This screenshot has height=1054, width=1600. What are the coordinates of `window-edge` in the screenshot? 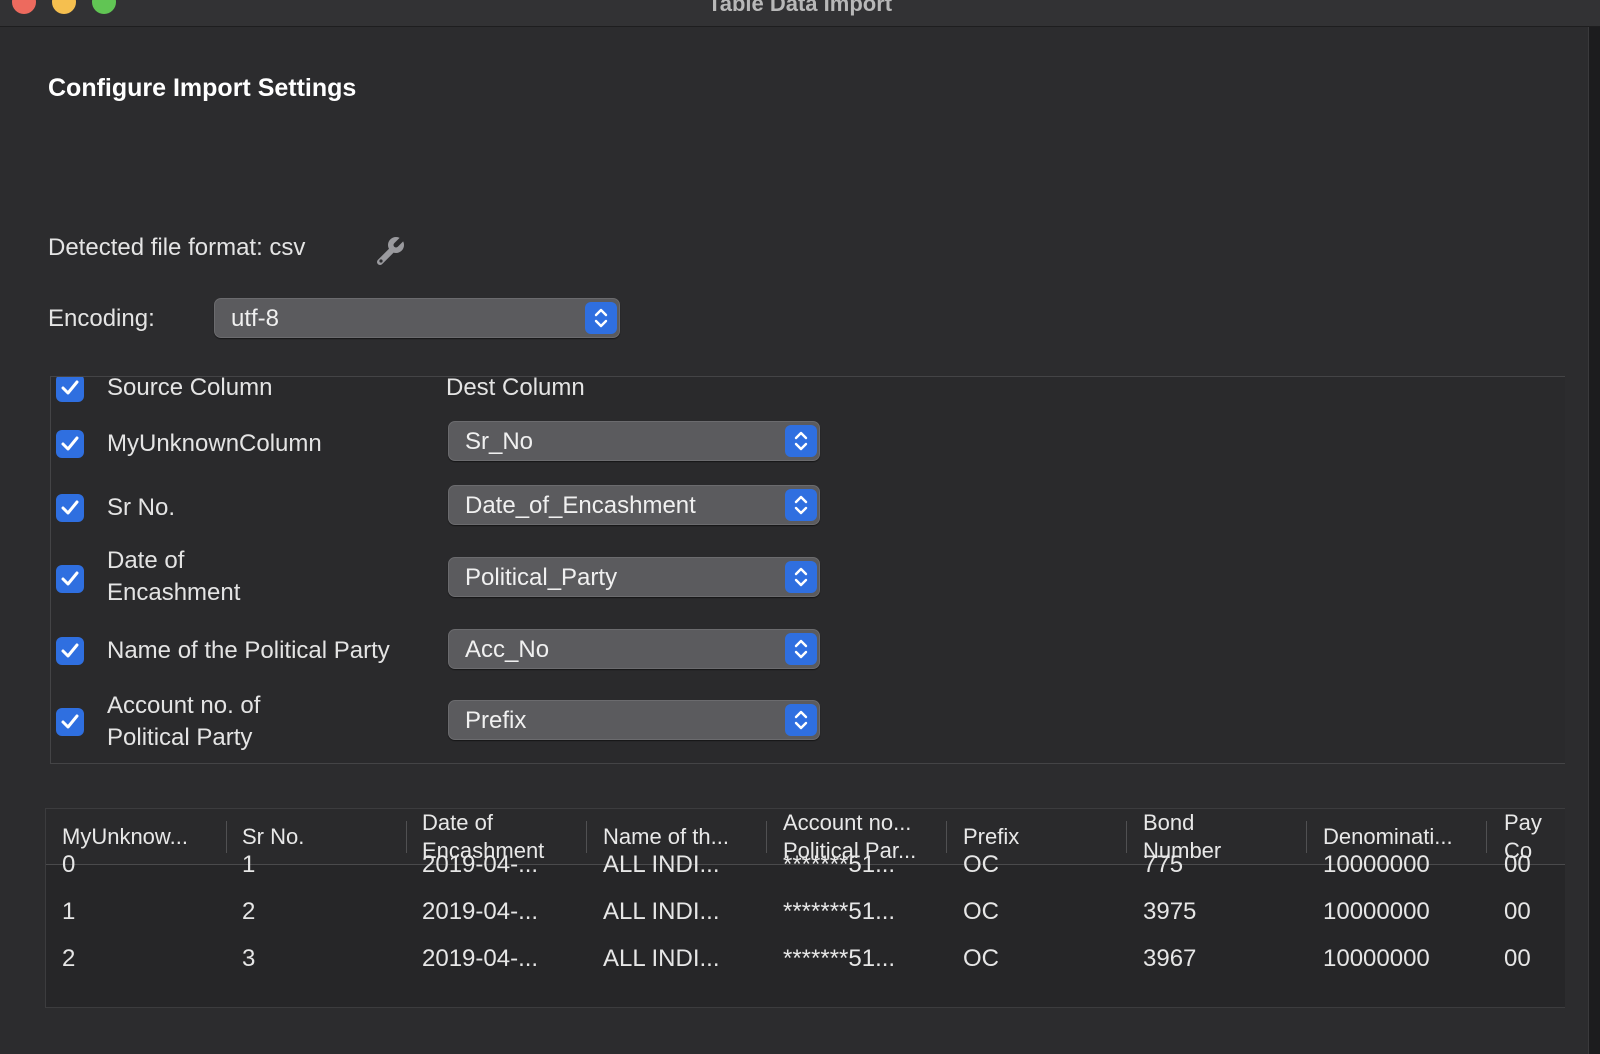 It's located at (1594, 540).